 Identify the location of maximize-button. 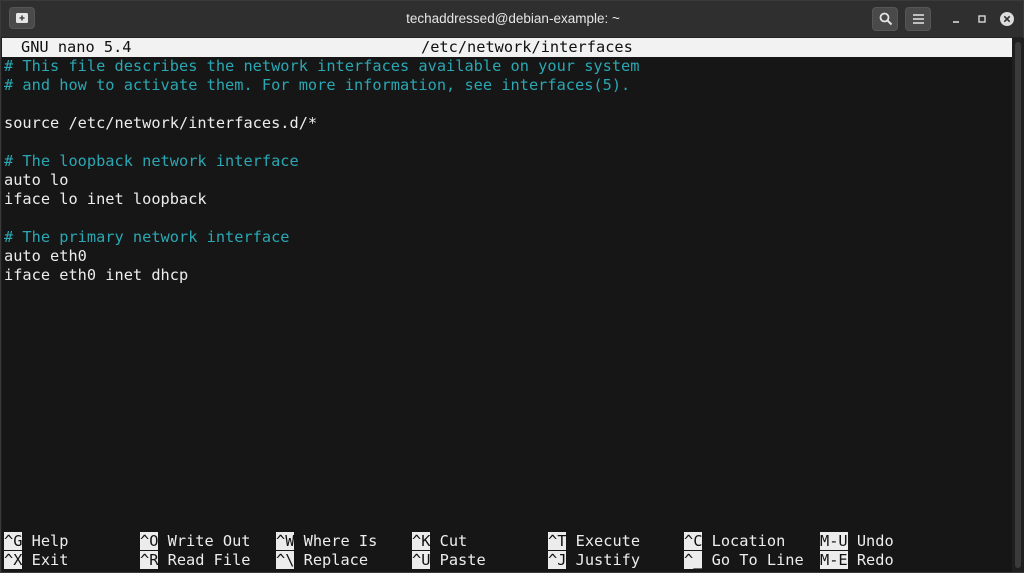
(982, 19).